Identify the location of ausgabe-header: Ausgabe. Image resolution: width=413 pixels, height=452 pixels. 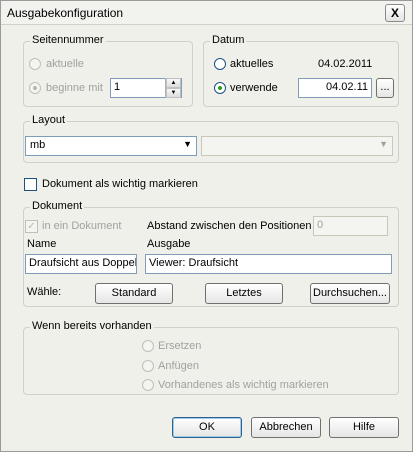
(169, 244).